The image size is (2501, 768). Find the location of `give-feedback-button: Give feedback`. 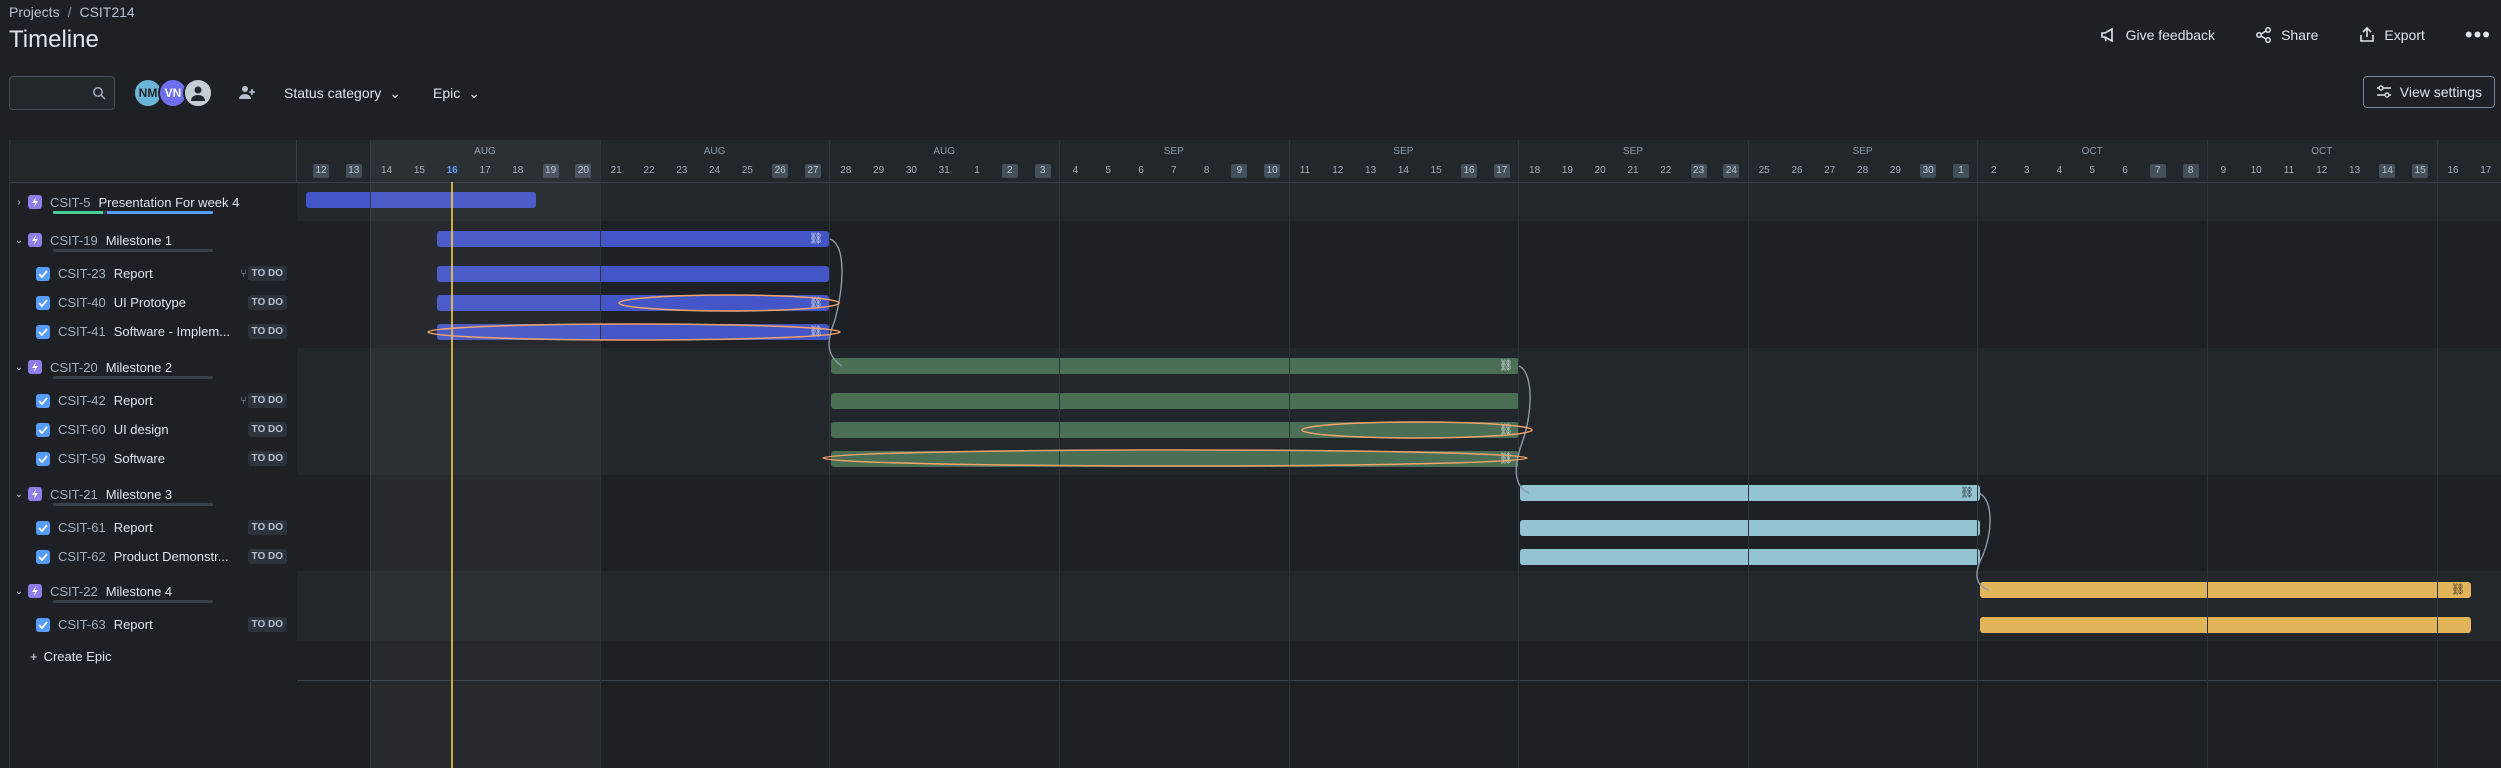

give-feedback-button: Give feedback is located at coordinates (2157, 35).